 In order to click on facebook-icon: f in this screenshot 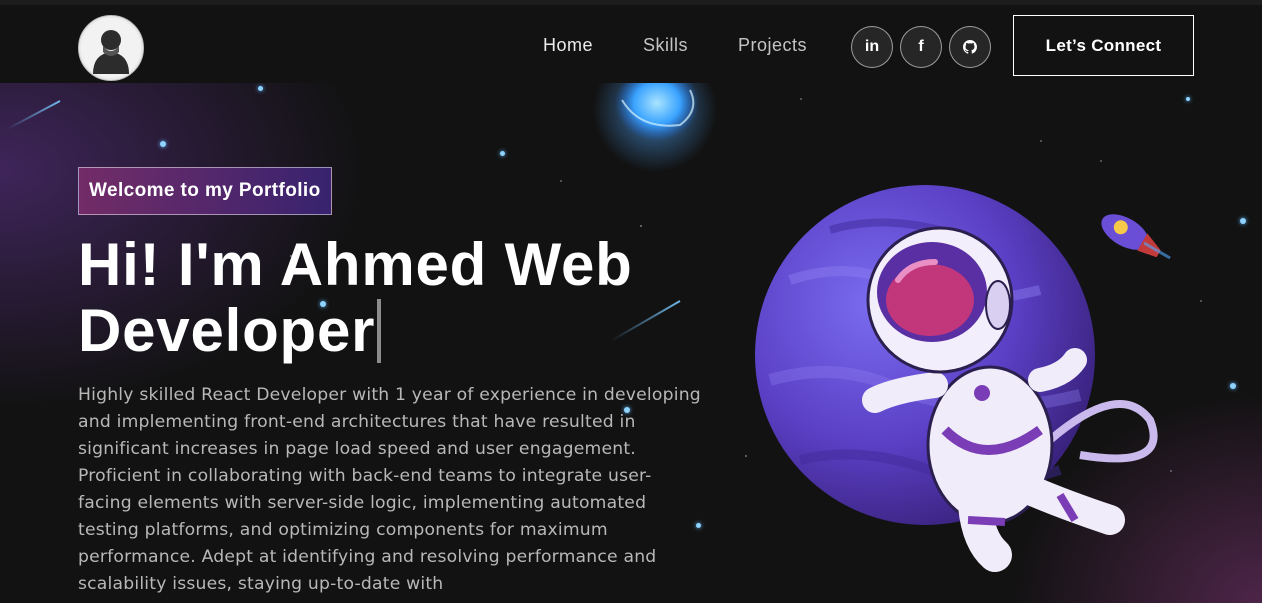, I will do `click(921, 46)`.